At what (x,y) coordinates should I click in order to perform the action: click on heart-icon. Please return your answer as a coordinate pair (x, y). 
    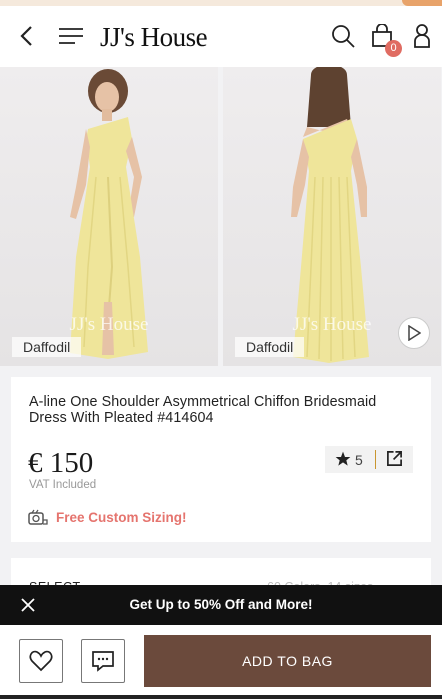
    Looking at the image, I should click on (41, 661).